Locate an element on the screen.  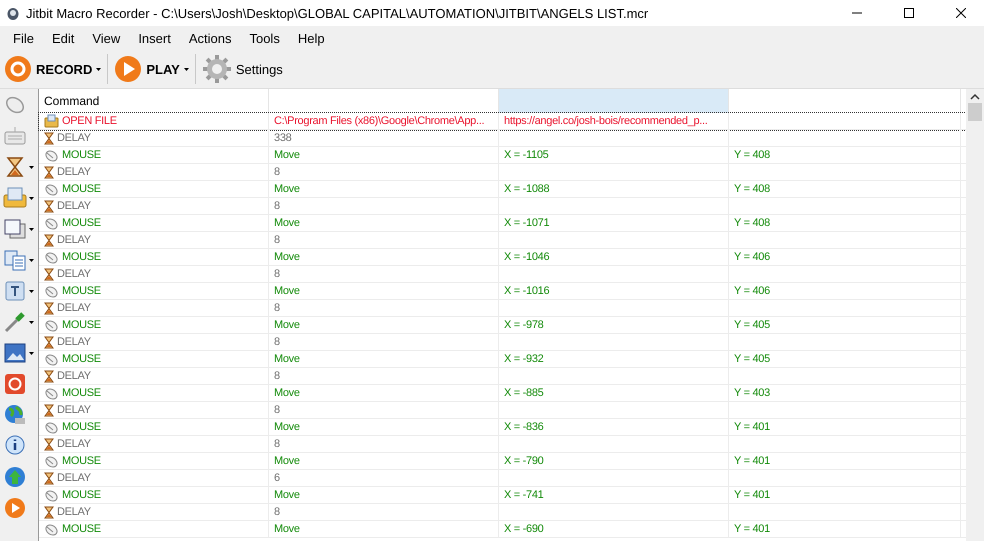
globe-upload-icon is located at coordinates (15, 477).